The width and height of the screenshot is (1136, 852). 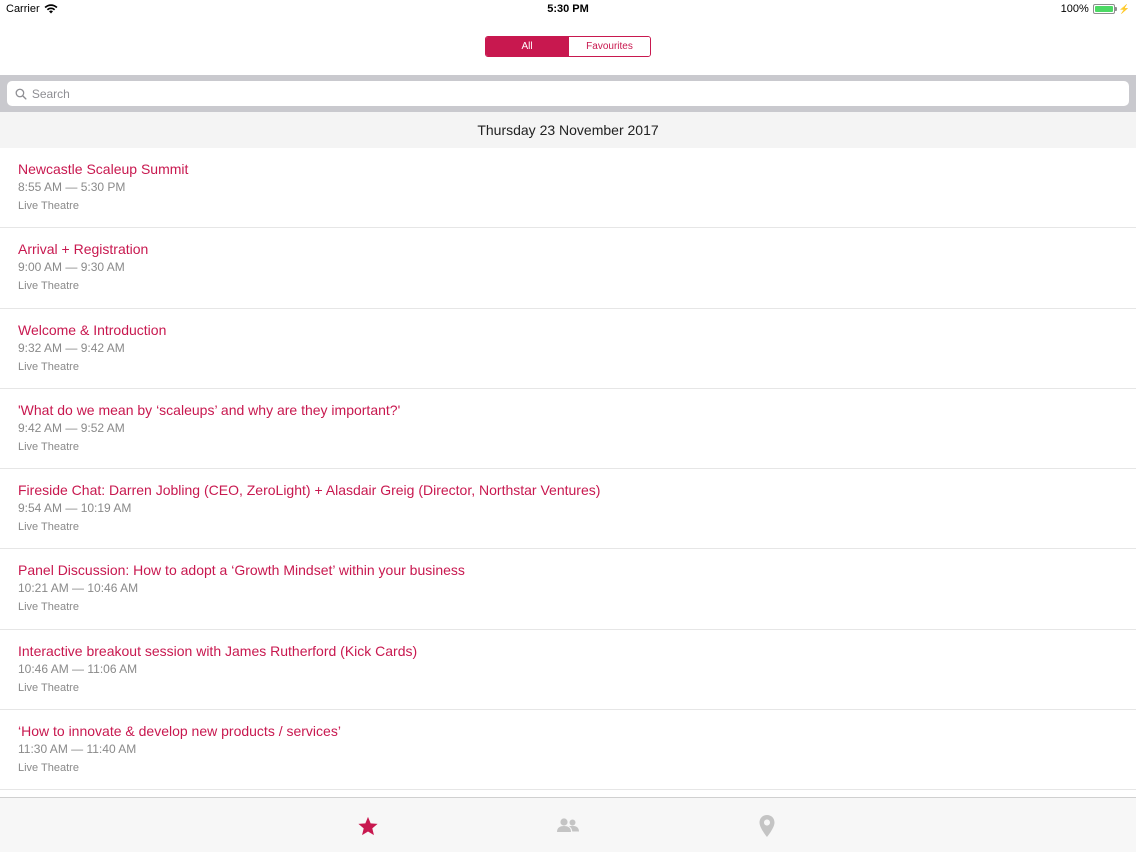 What do you see at coordinates (71, 347) in the screenshot?
I see `event-time: 9:32 AM — 9:42 AM` at bounding box center [71, 347].